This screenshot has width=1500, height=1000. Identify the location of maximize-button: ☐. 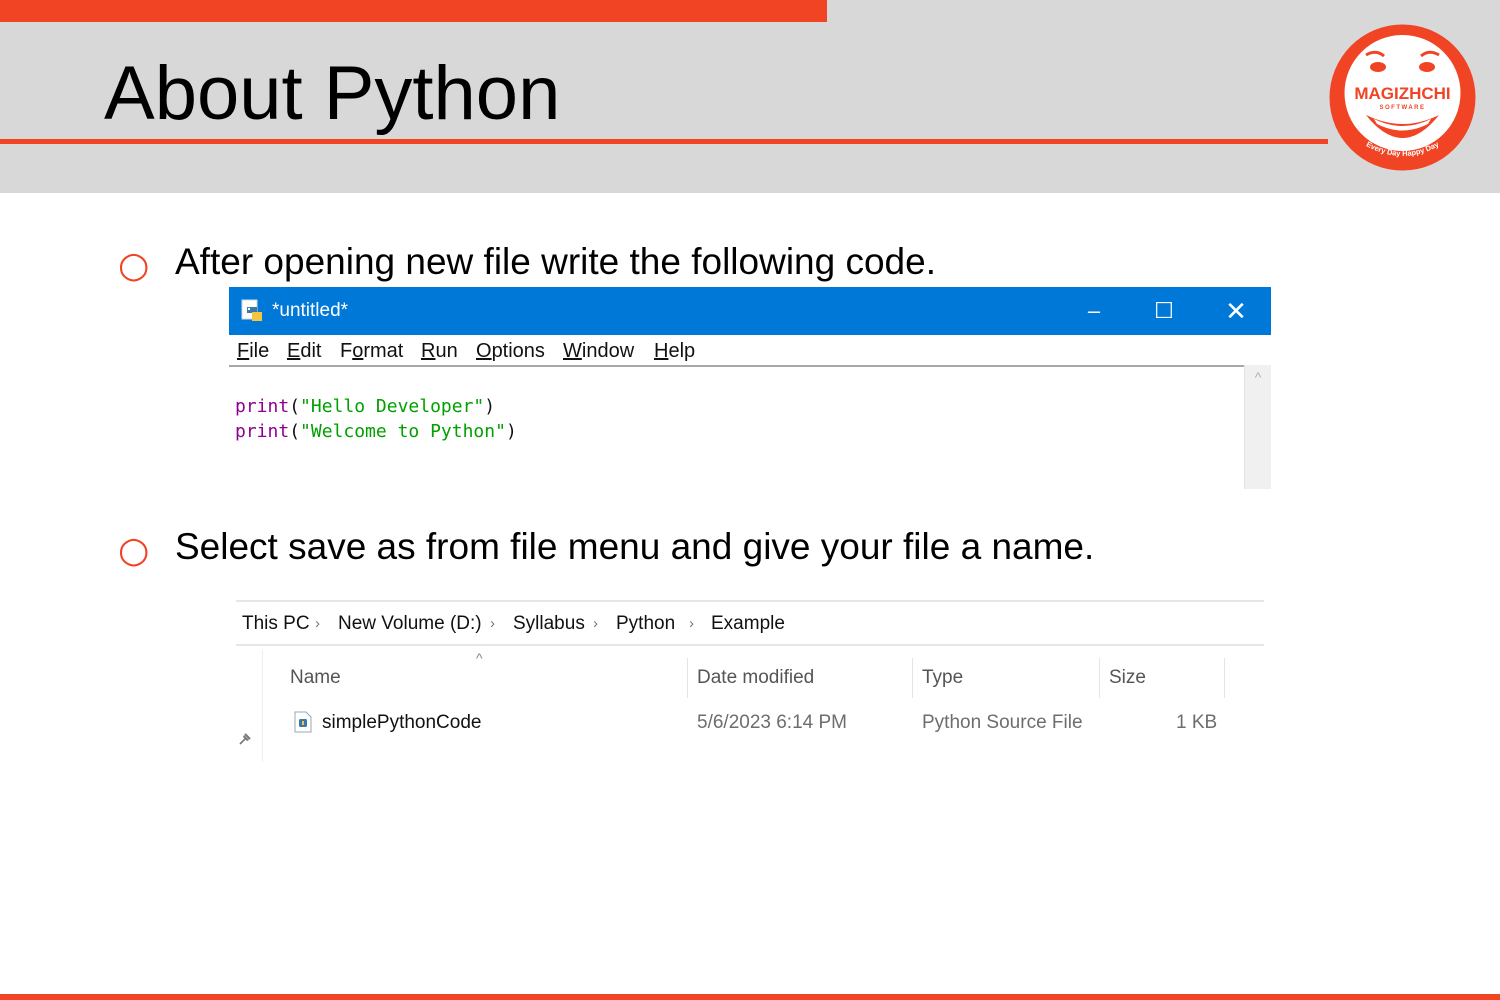
(1164, 311).